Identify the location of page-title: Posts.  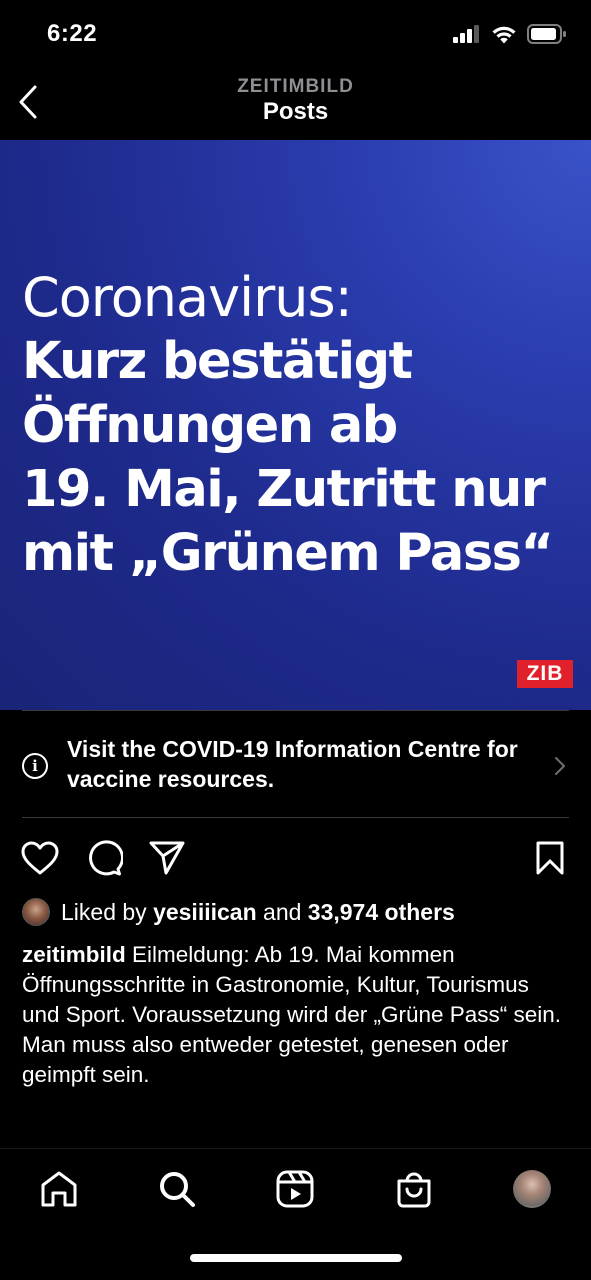
(295, 111).